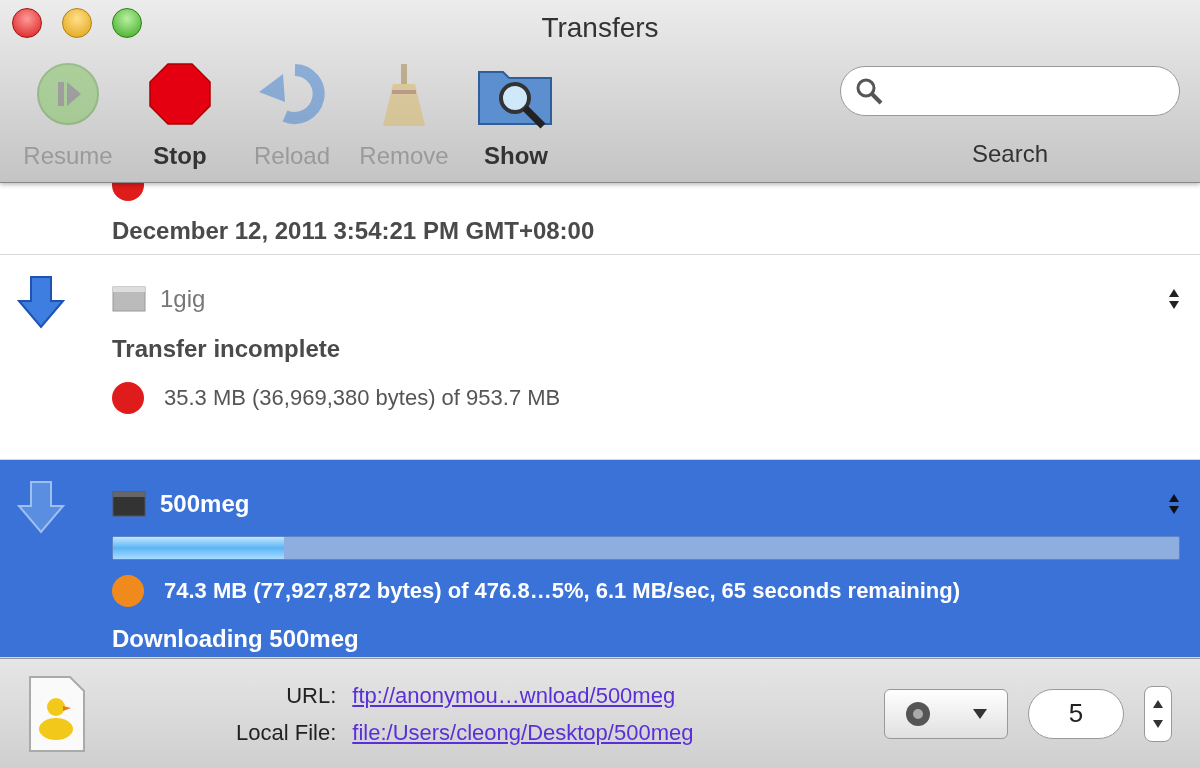 The image size is (1200, 768). Describe the element at coordinates (286, 732) in the screenshot. I see `local-file-label: Local File:` at that location.